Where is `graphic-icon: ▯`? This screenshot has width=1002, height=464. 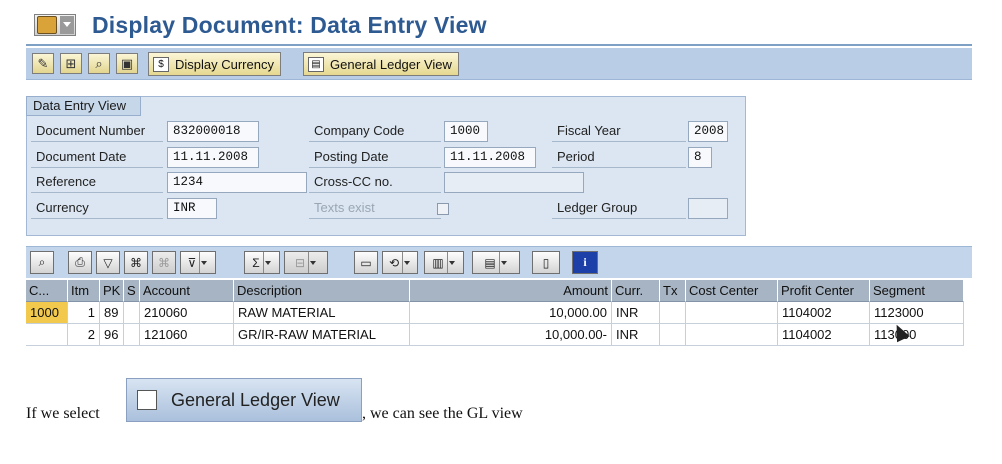 graphic-icon: ▯ is located at coordinates (546, 262).